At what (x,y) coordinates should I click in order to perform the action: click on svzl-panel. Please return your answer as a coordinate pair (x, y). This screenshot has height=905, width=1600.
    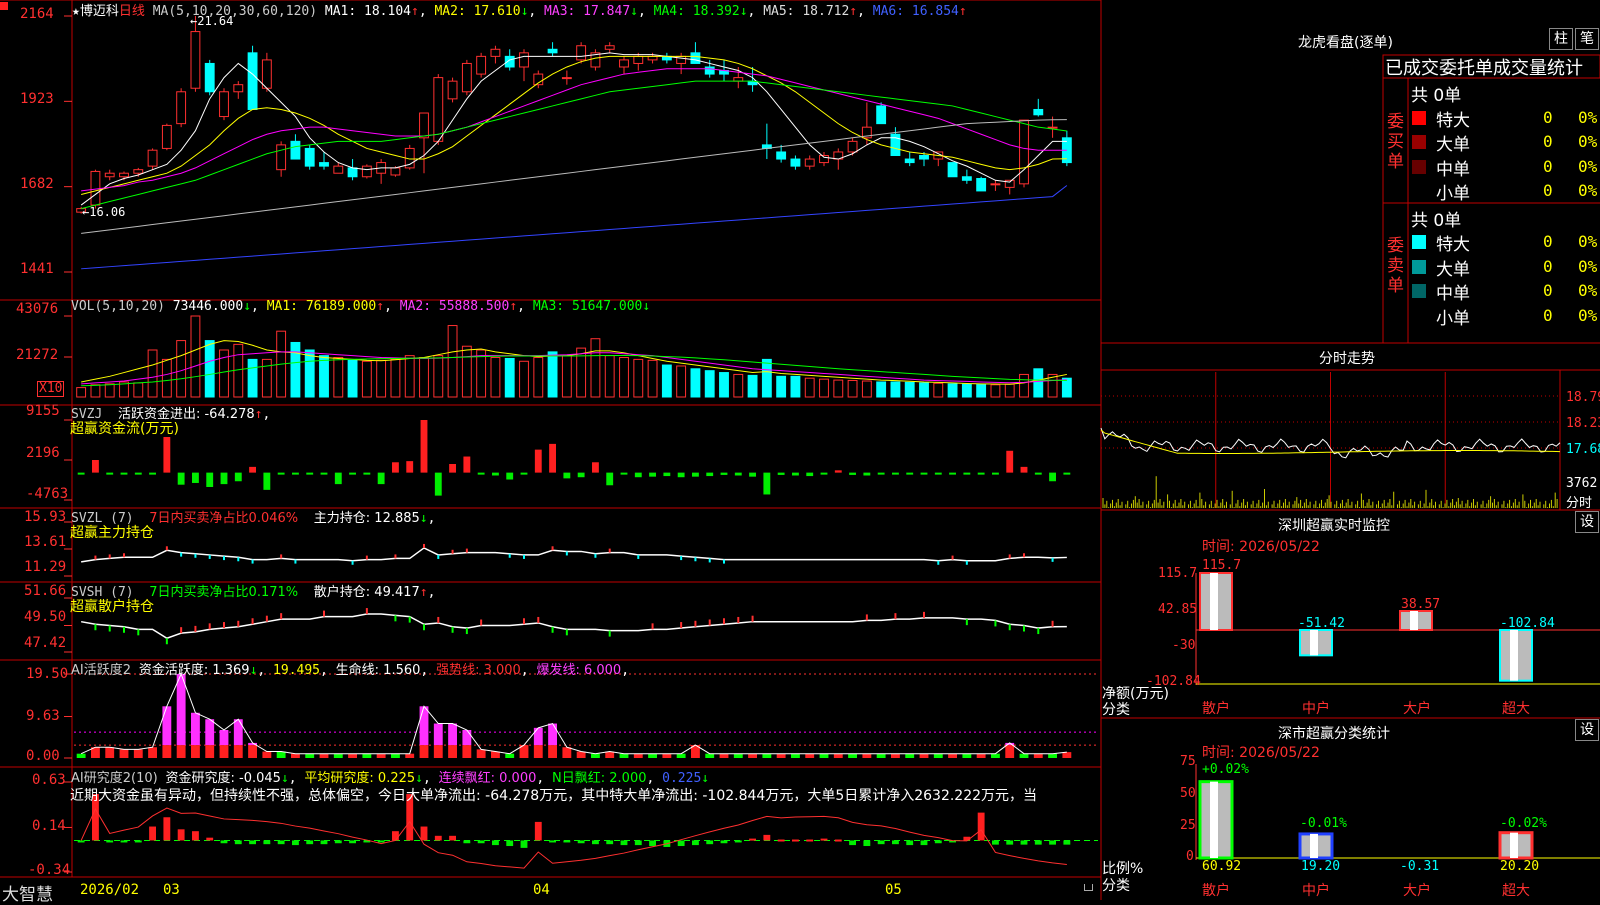
    Looking at the image, I should click on (565, 549).